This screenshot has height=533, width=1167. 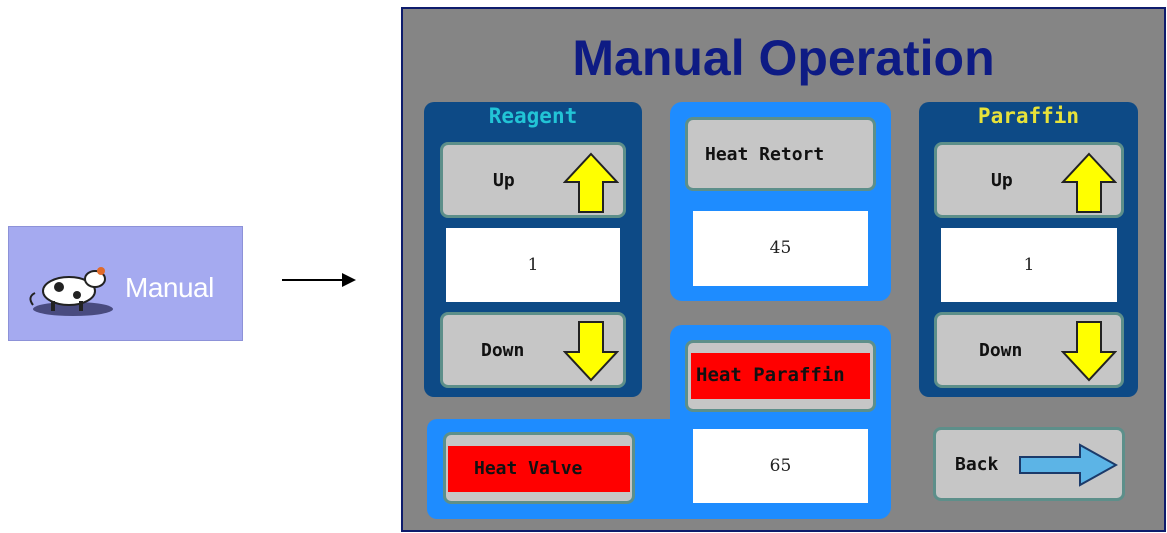 I want to click on manual-launcher-button: Manual, so click(x=125, y=283).